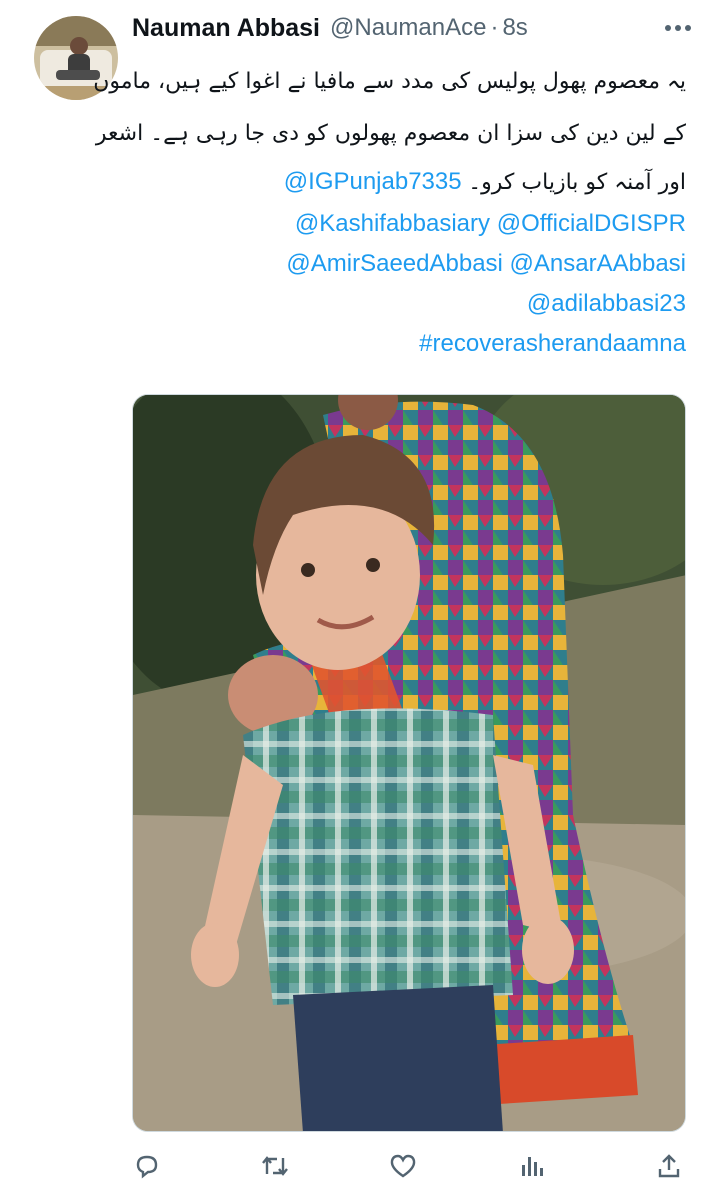  What do you see at coordinates (598, 263) in the screenshot?
I see `mention-link: @AnsarAAbbasi` at bounding box center [598, 263].